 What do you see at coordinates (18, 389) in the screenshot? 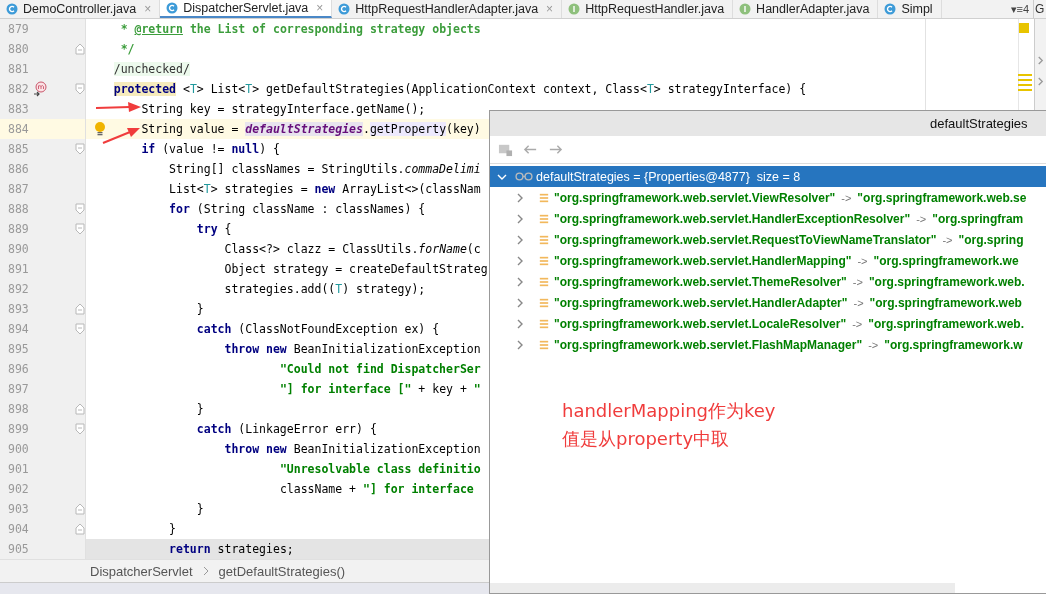
I see `line-number: 897` at bounding box center [18, 389].